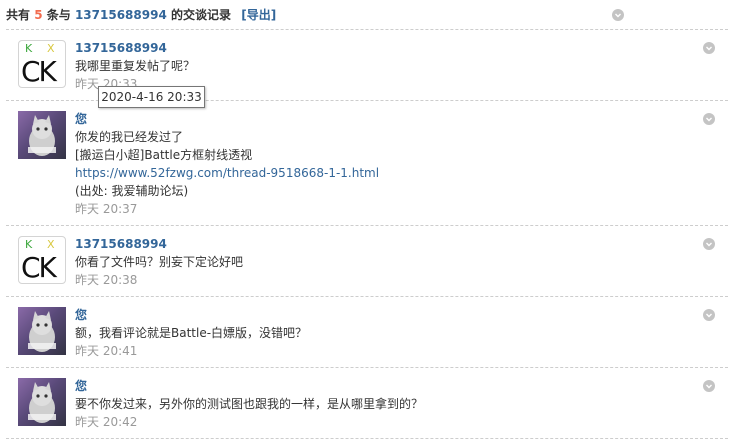 The height and width of the screenshot is (446, 731). I want to click on message-source: (出处: 我爱辅助论坛), so click(132, 191).